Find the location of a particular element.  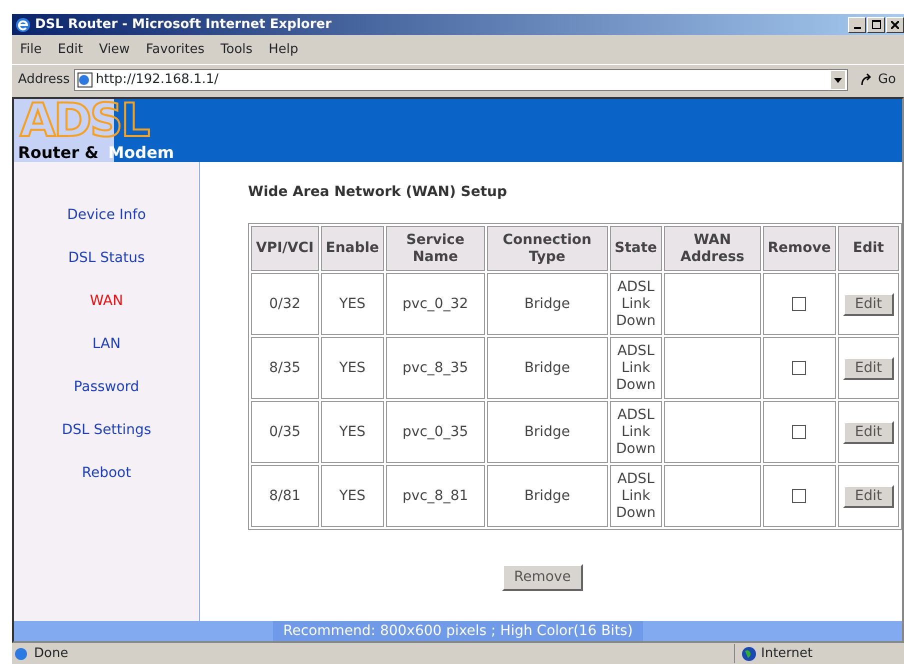

address-label: Address is located at coordinates (44, 80).